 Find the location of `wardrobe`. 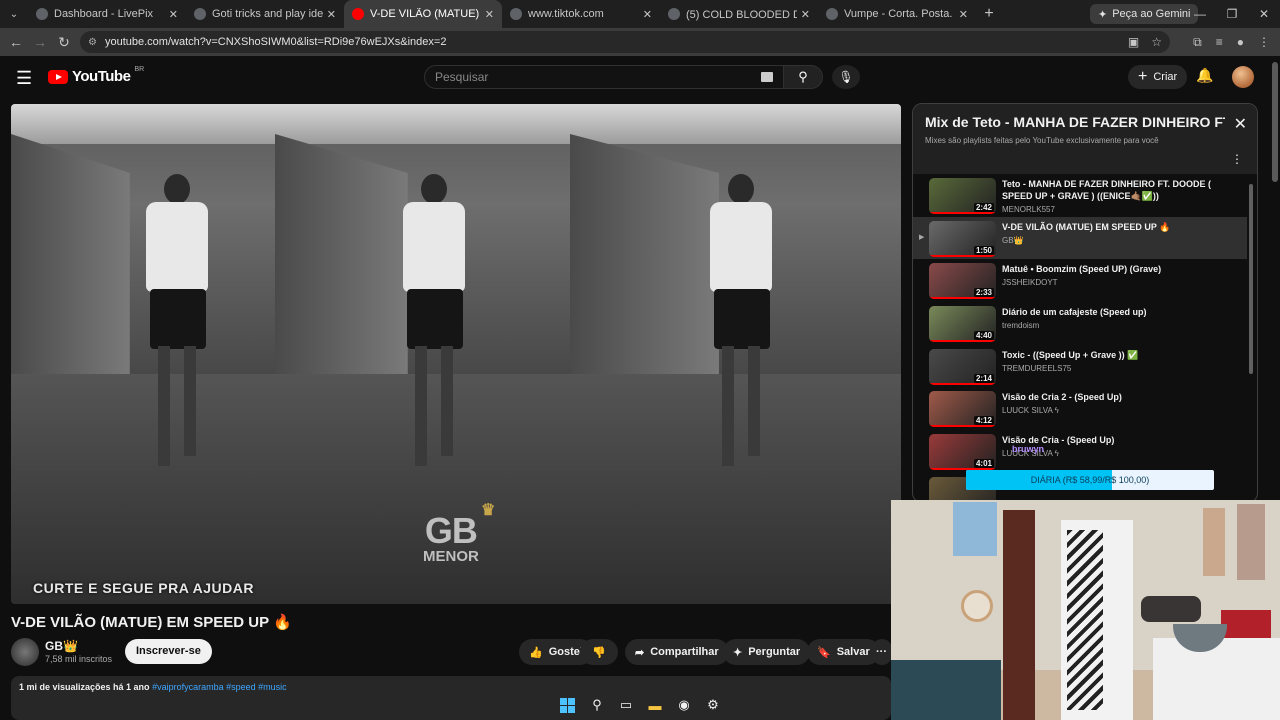

wardrobe is located at coordinates (1097, 620).